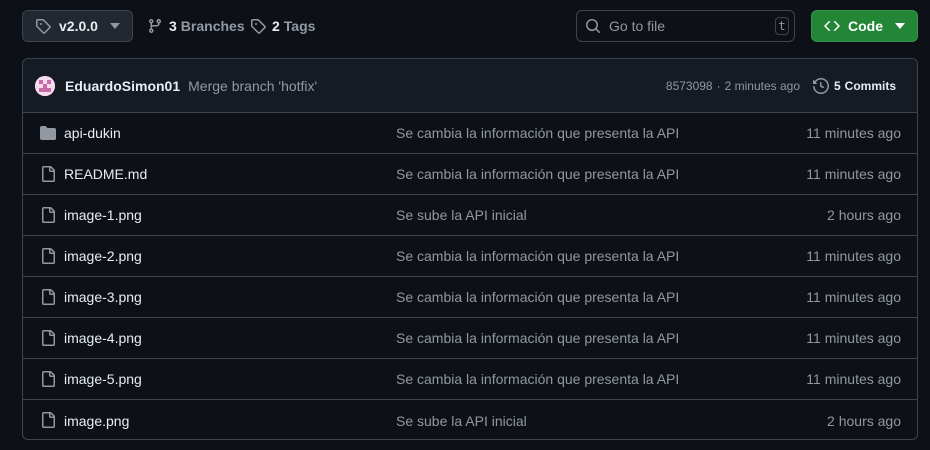 The image size is (930, 450). I want to click on file-name-link: api-dukin, so click(92, 133).